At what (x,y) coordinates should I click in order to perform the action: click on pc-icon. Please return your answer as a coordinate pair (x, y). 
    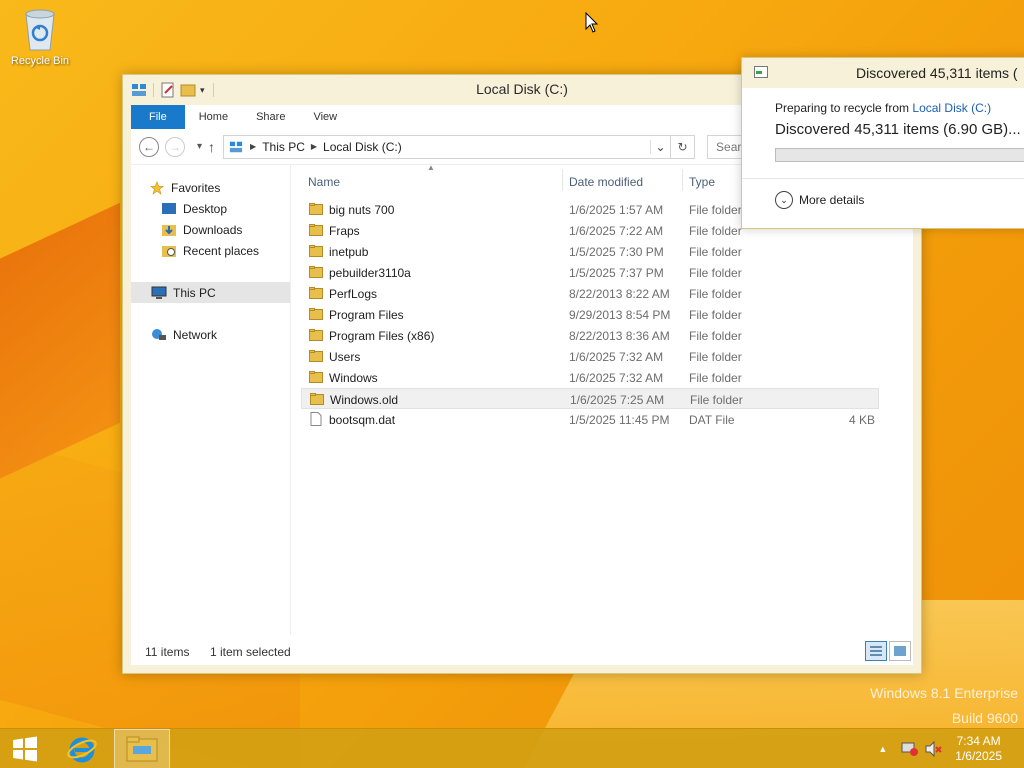
    Looking at the image, I should click on (139, 90).